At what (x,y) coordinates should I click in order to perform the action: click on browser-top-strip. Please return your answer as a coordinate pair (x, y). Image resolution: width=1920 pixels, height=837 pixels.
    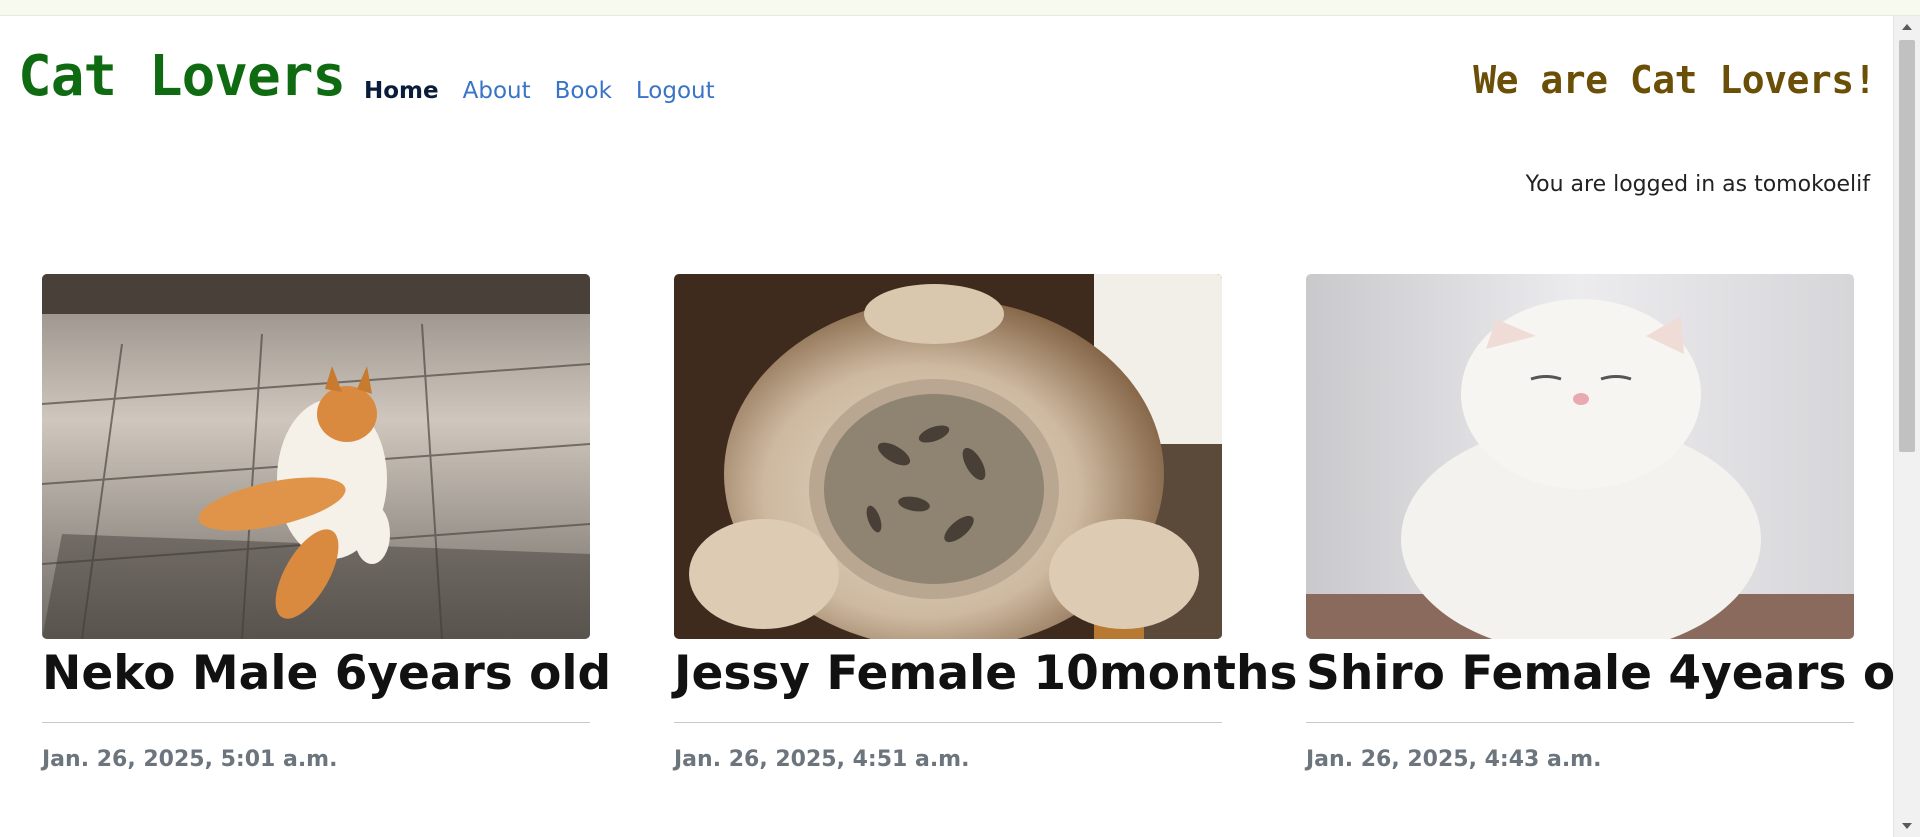
    Looking at the image, I should click on (960, 8).